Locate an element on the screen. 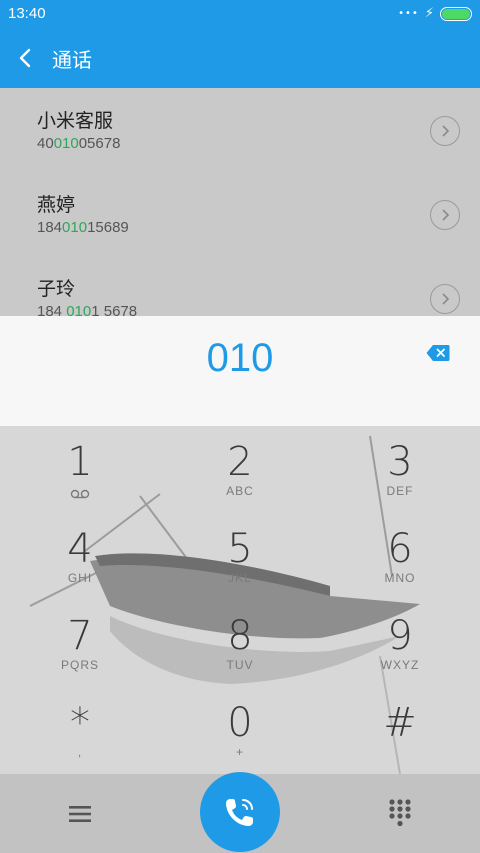  key-9: 9 WXYZ is located at coordinates (400, 643).